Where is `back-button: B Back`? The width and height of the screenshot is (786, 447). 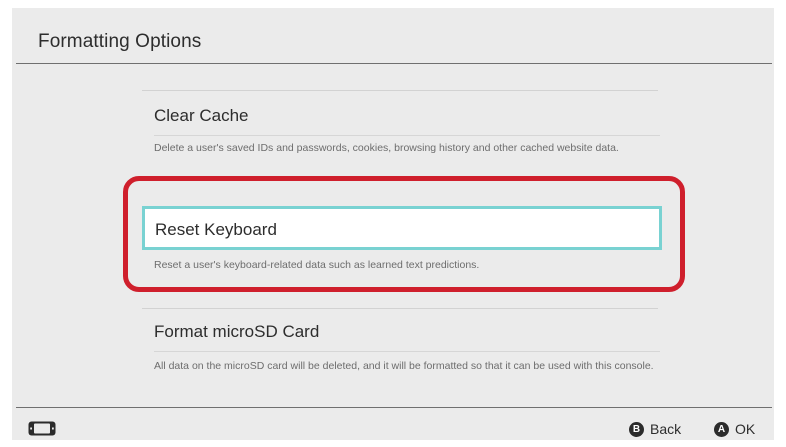 back-button: B Back is located at coordinates (655, 429).